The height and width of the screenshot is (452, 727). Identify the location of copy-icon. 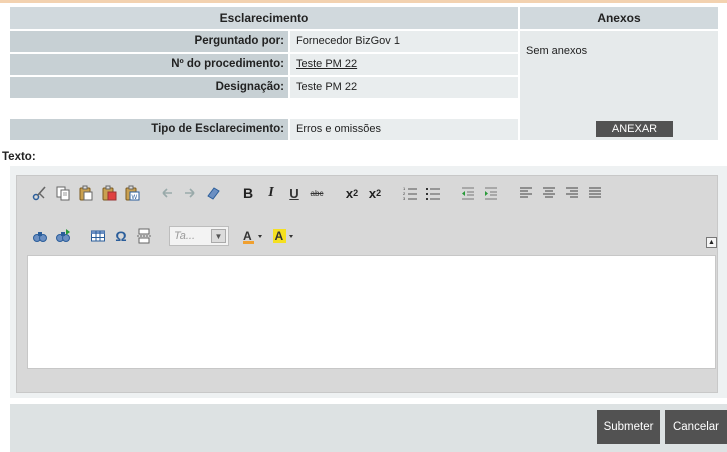
(63, 193).